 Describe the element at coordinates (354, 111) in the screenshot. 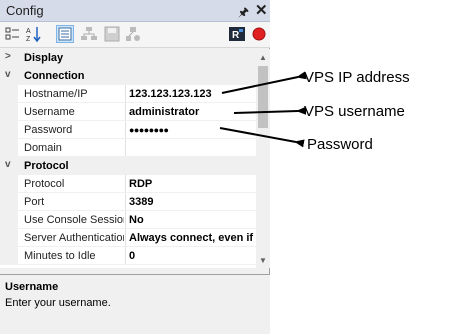

I see `callout-username: VPS username` at that location.